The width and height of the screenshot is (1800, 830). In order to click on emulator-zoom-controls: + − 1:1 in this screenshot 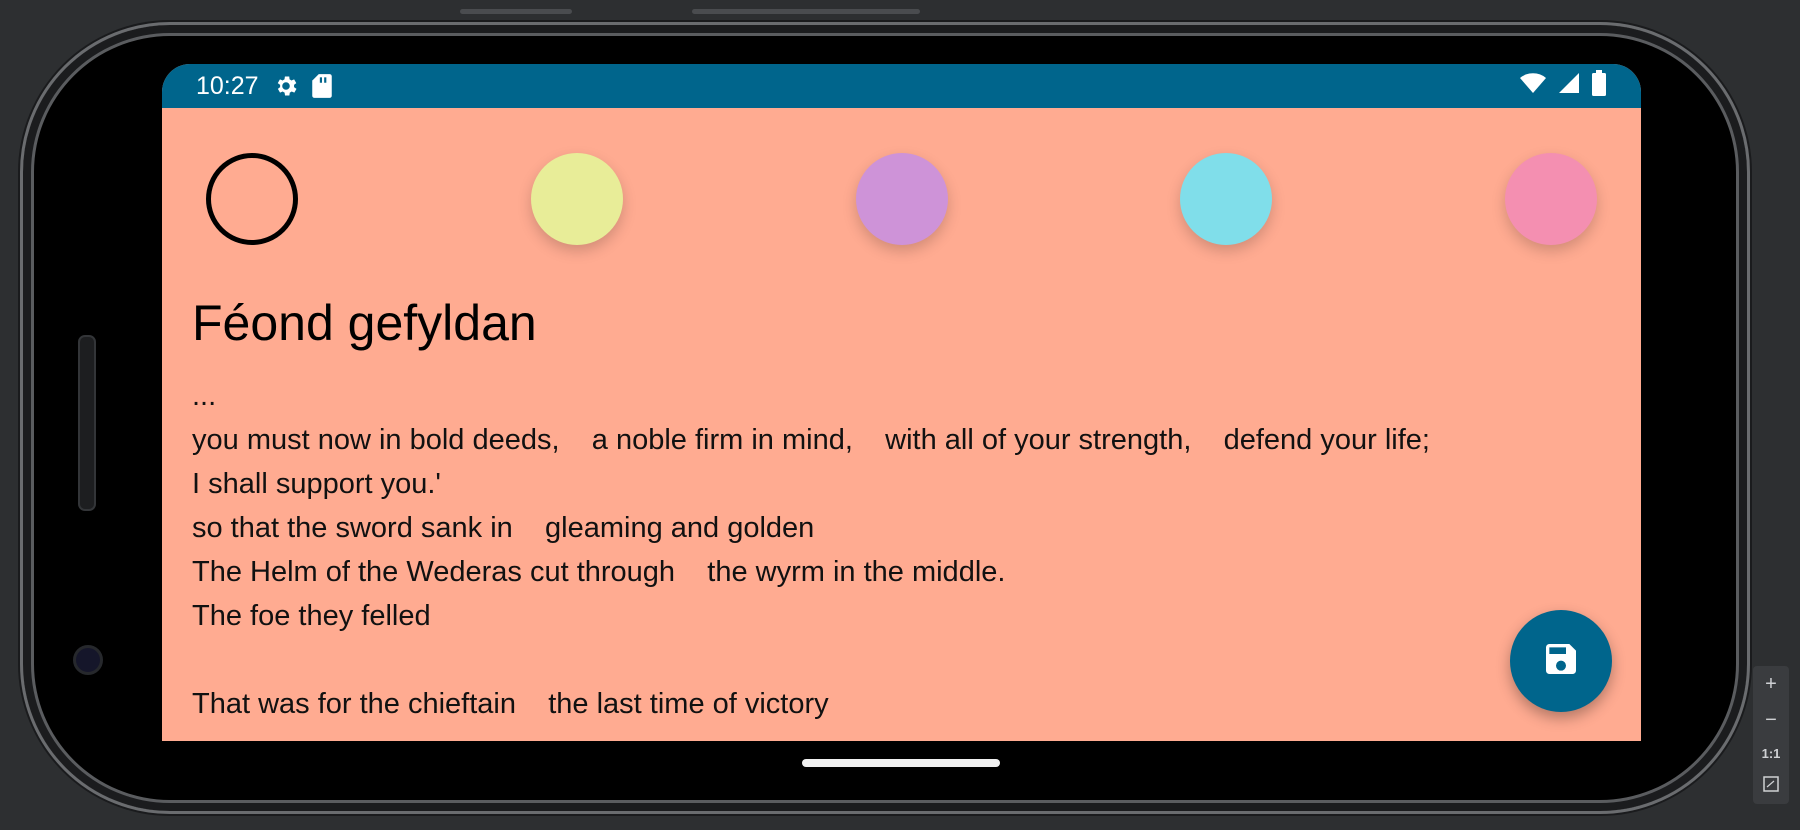, I will do `click(1771, 735)`.